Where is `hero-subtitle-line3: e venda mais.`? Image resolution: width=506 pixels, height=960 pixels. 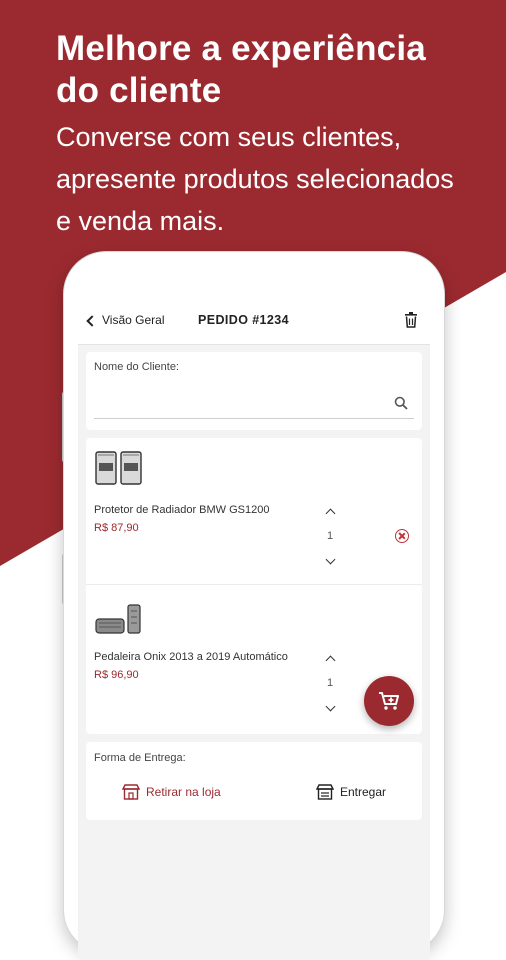 hero-subtitle-line3: e venda mais. is located at coordinates (140, 221).